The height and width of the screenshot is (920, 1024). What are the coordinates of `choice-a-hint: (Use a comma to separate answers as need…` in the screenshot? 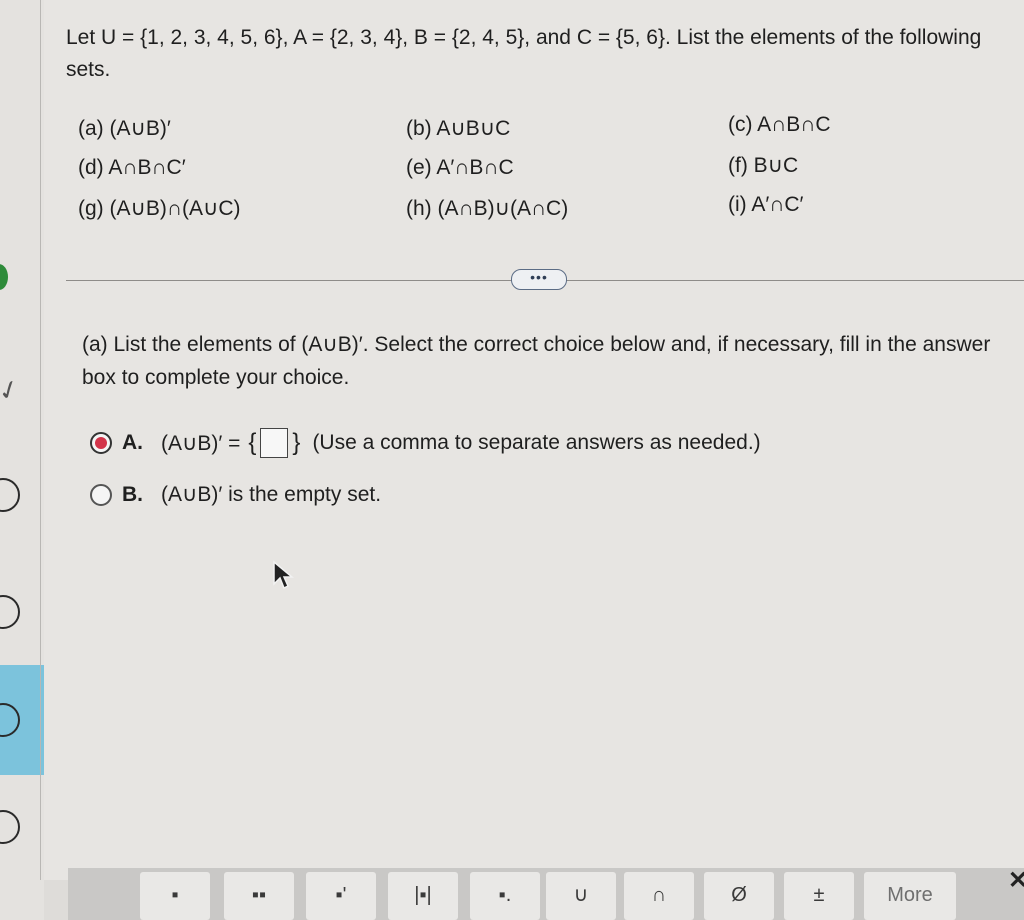 It's located at (536, 442).